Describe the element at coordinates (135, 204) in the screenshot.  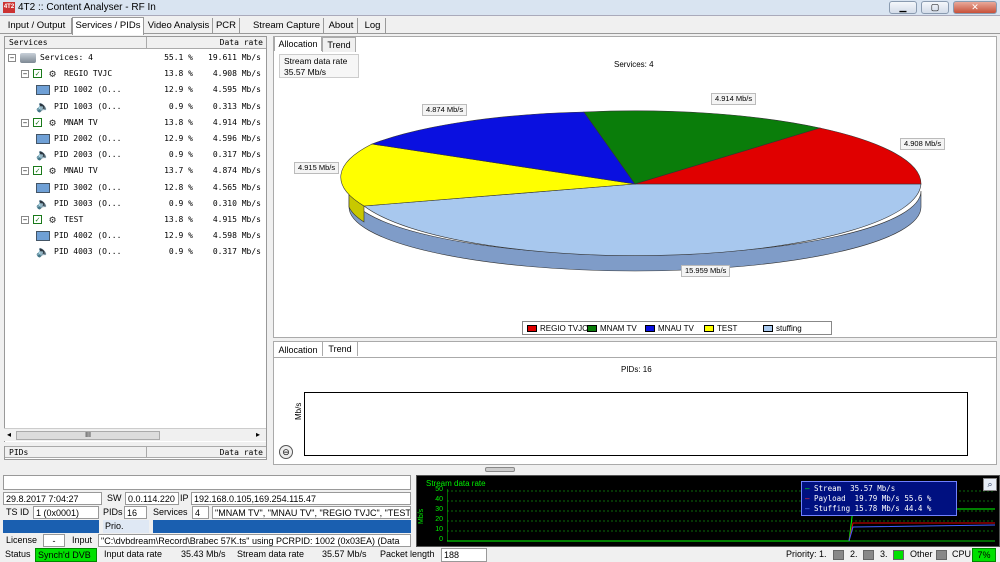
I see `tree-pid-row: 🔈 PID 3003 (O... 0.9 % 0.310 Mb/s` at that location.